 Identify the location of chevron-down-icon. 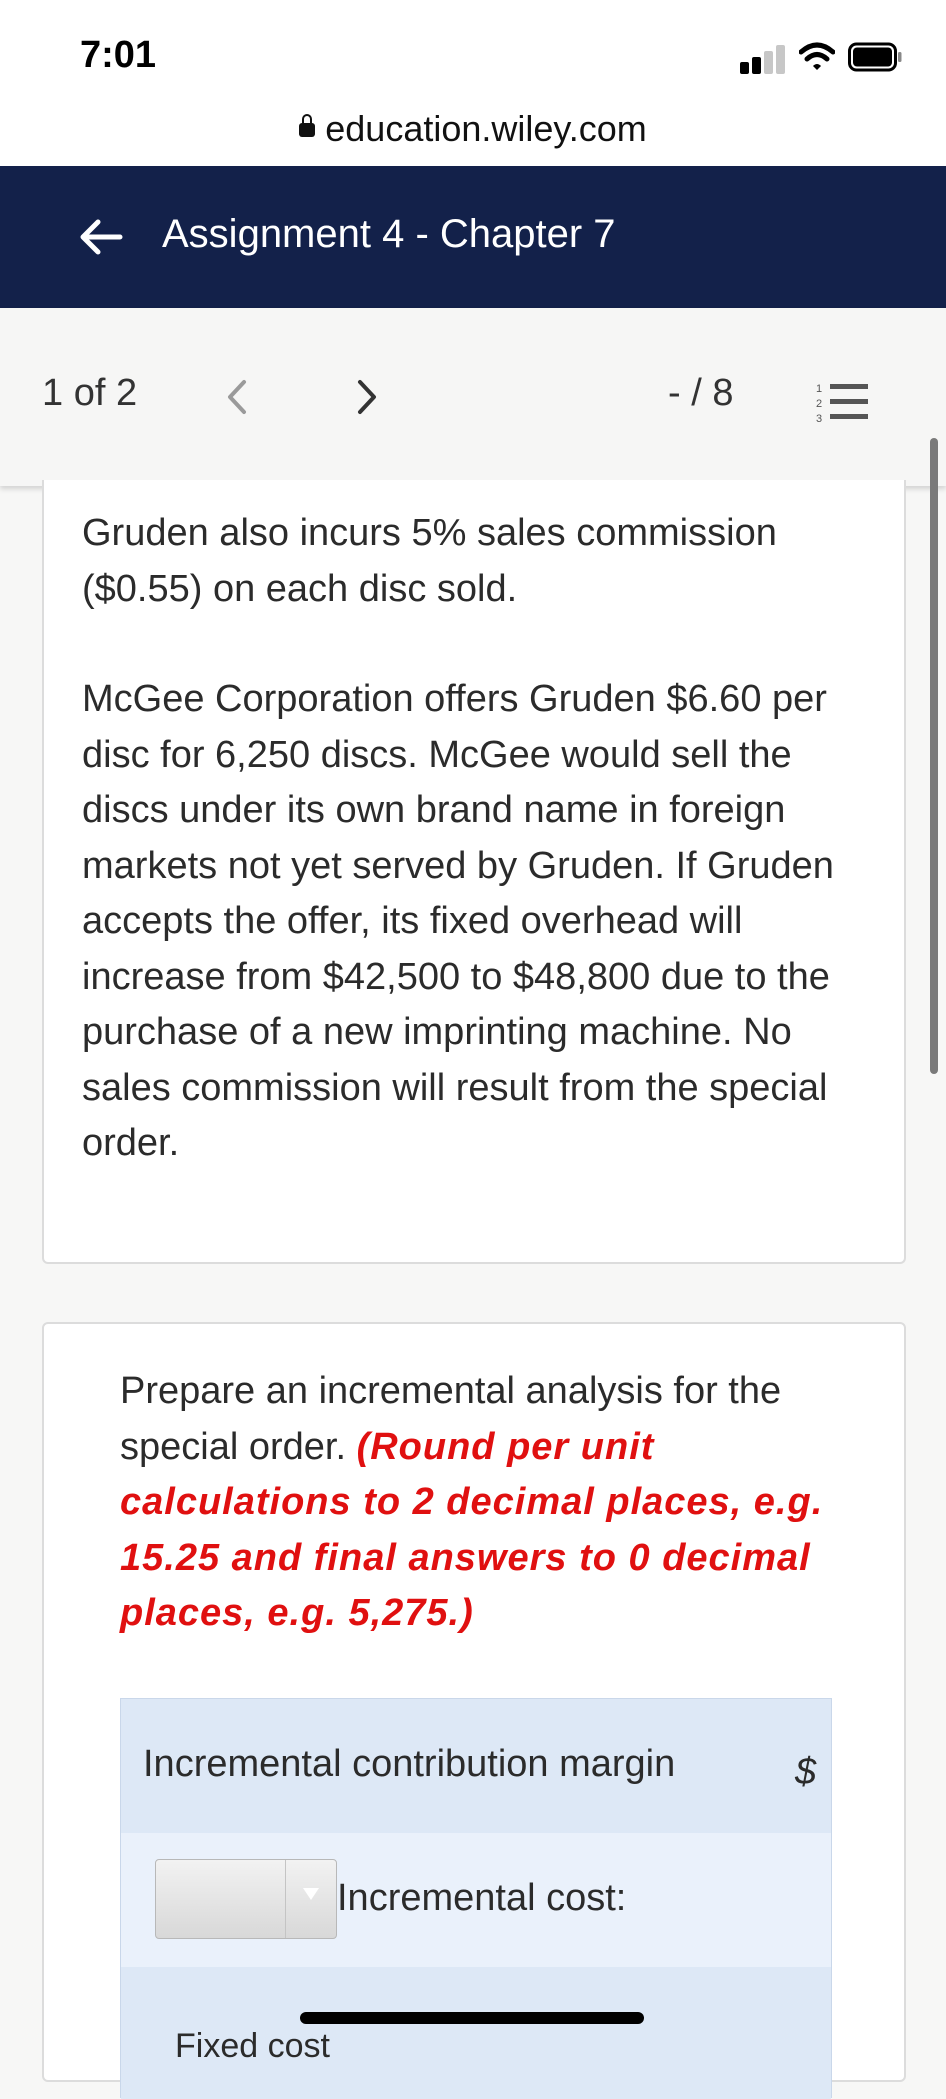
(310, 1899).